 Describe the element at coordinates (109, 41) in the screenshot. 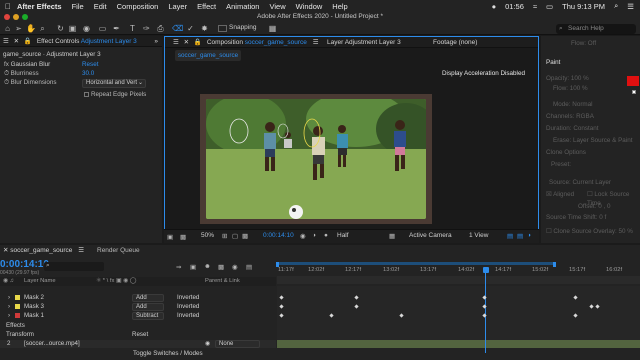

I see `effect-controls-layer-name: Adjustment Layer 3` at that location.